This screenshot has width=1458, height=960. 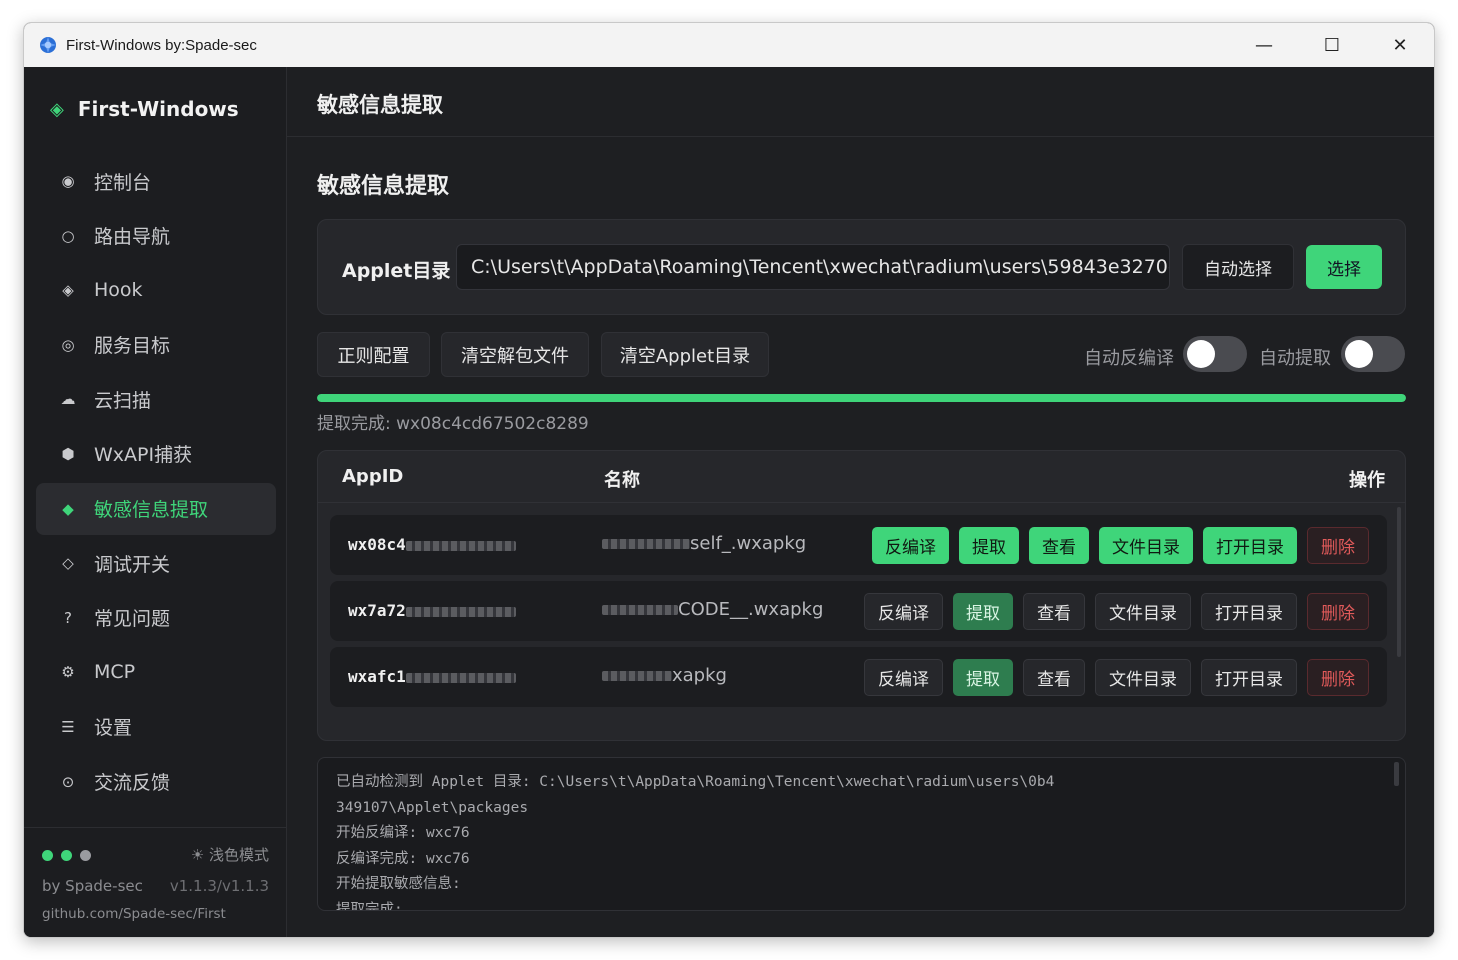 I want to click on auto-select-button: 自动选择, so click(x=1238, y=267).